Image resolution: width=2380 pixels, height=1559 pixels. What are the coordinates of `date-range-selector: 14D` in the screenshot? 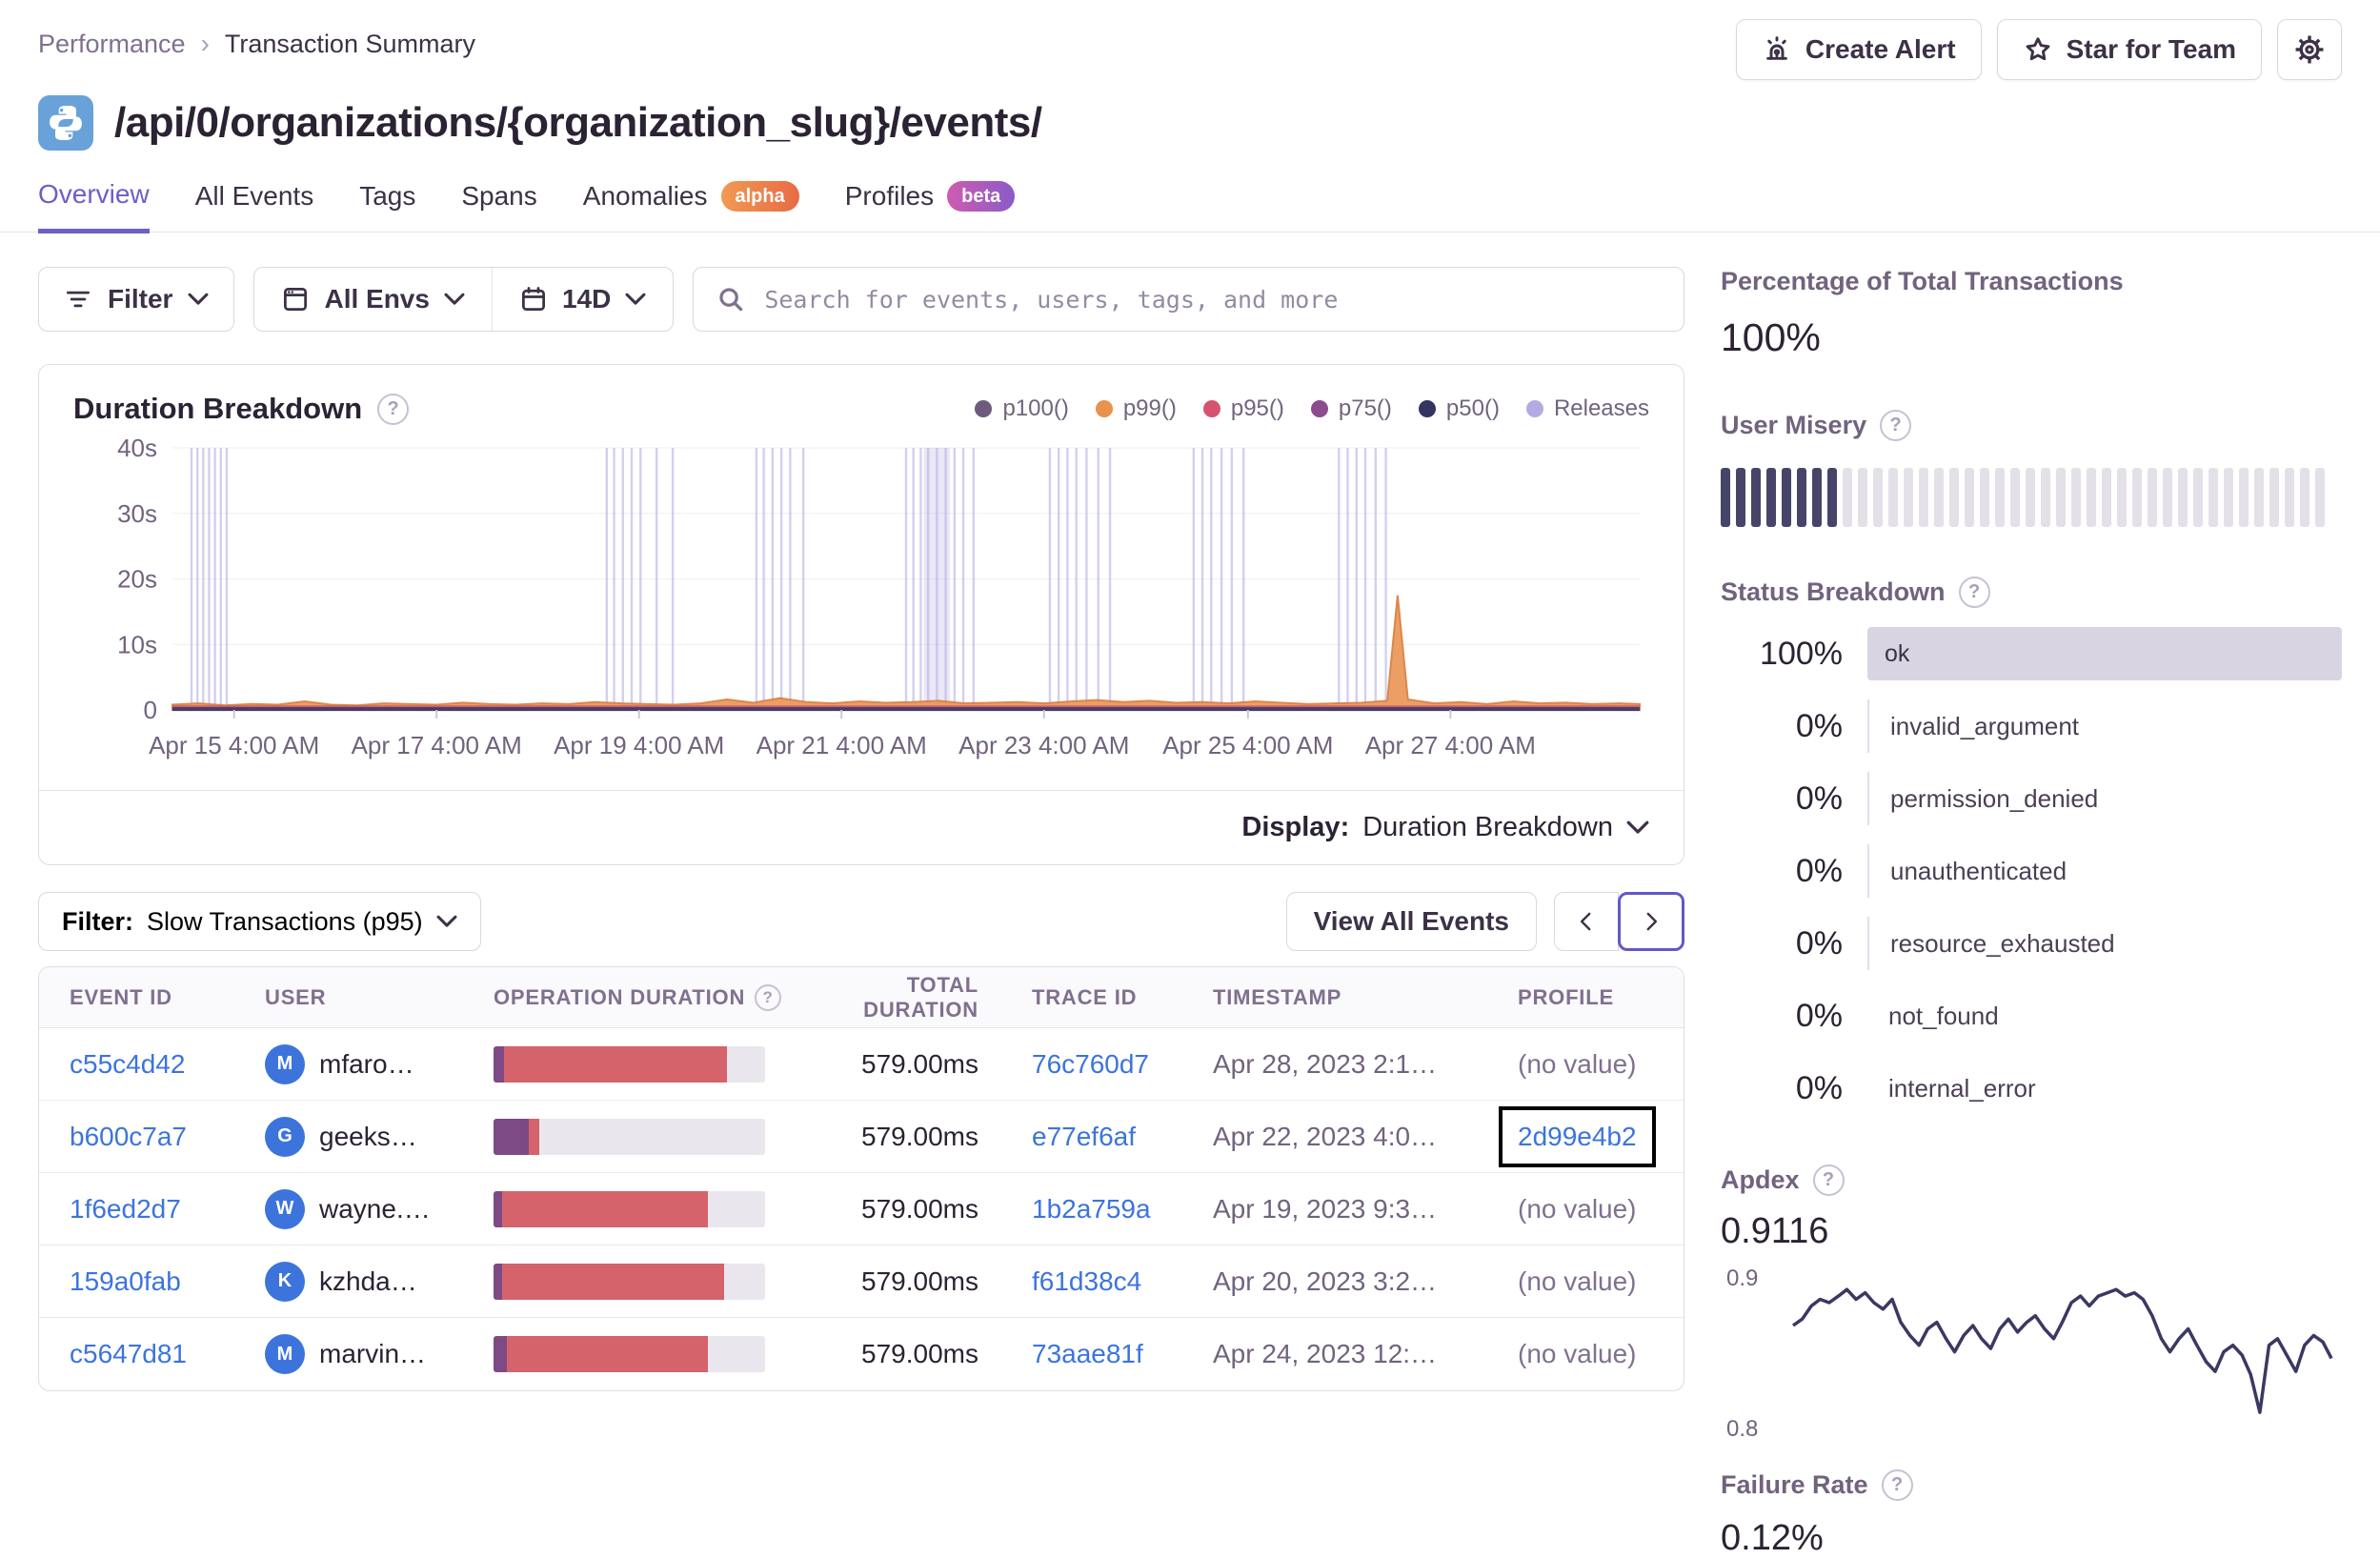 It's located at (582, 299).